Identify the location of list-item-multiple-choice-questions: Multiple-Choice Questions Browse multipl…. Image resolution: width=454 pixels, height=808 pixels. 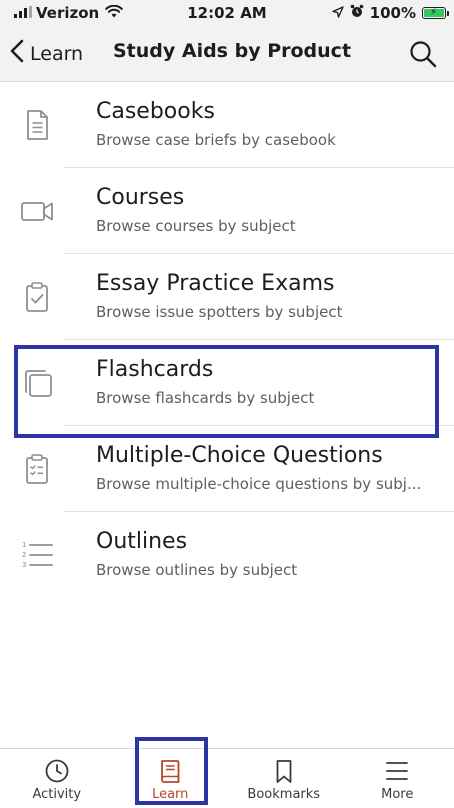
(227, 469).